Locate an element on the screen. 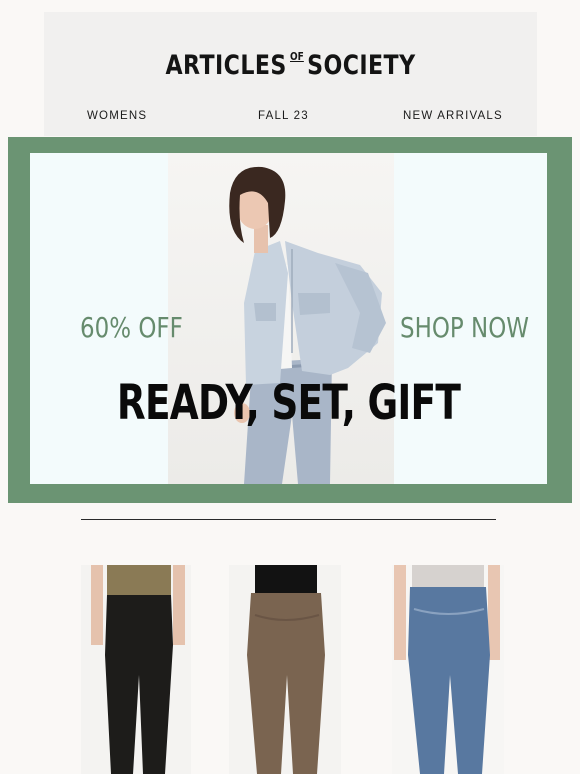 This screenshot has width=580, height=774. product-card-brown-jeans is located at coordinates (285, 669).